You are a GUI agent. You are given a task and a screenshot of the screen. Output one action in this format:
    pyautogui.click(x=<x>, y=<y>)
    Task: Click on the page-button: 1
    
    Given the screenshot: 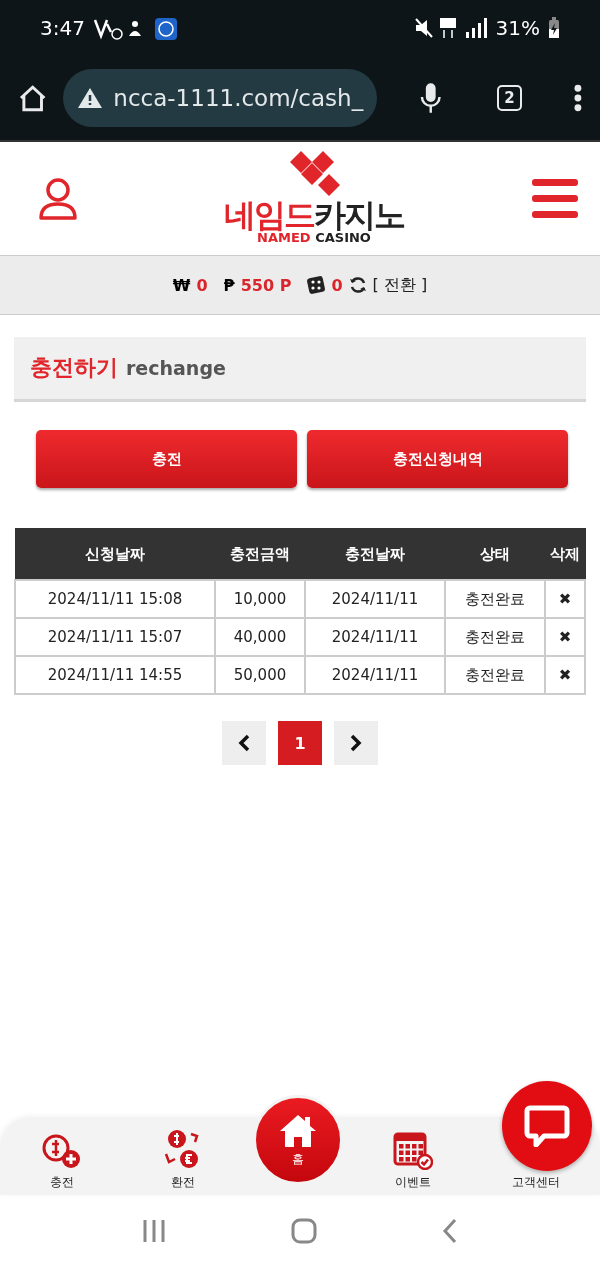 What is the action you would take?
    pyautogui.click(x=300, y=743)
    